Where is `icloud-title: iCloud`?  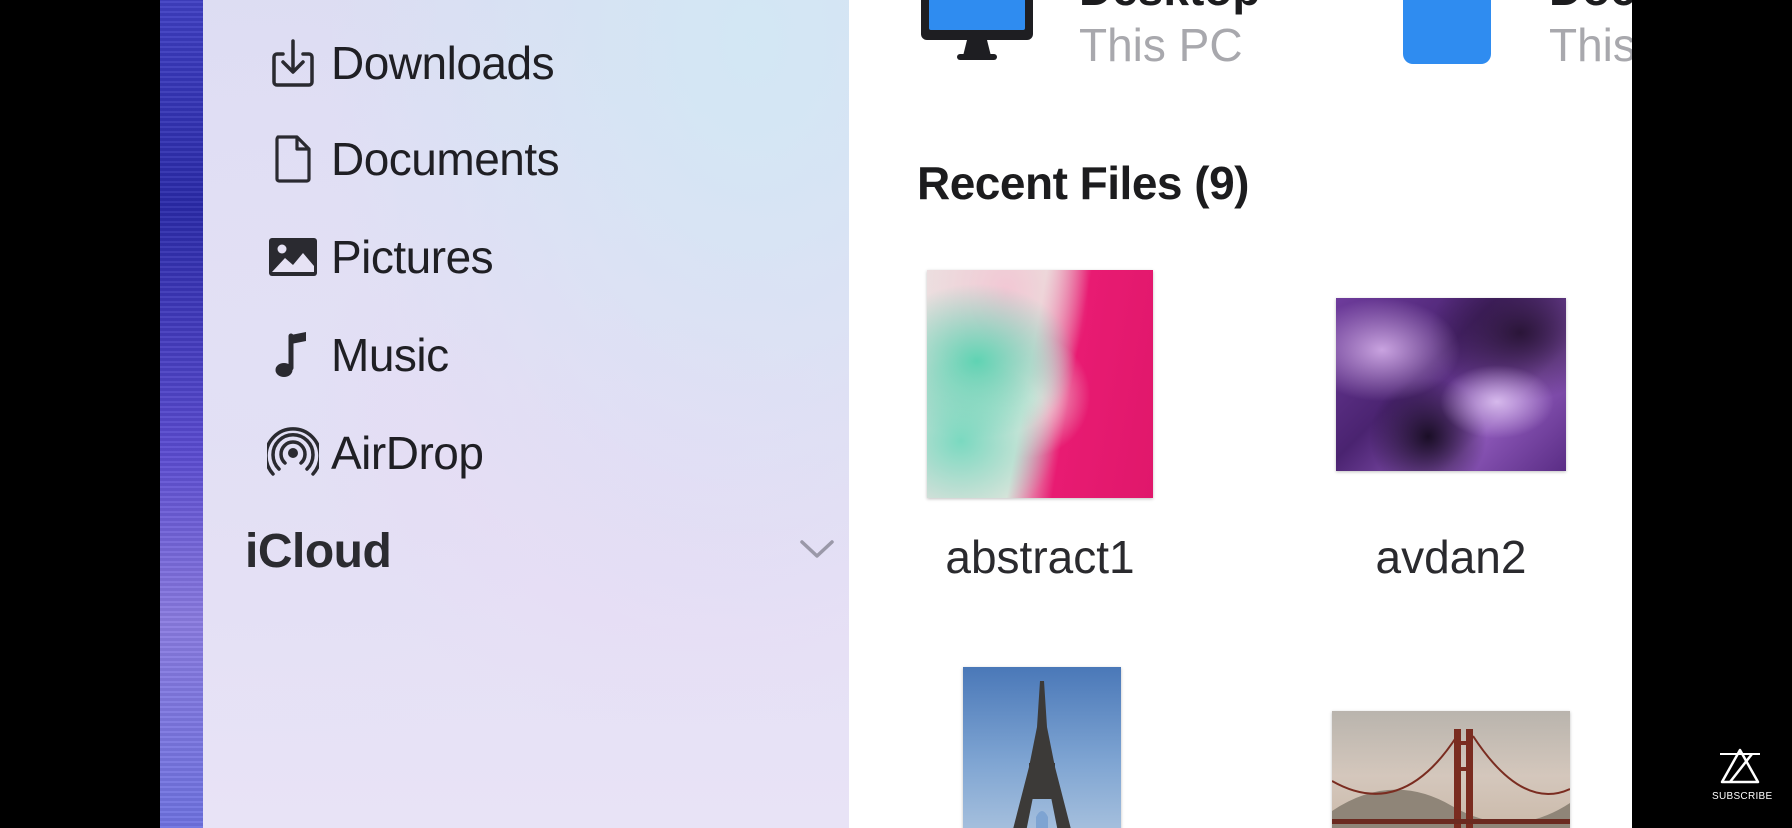
icloud-title: iCloud is located at coordinates (318, 551).